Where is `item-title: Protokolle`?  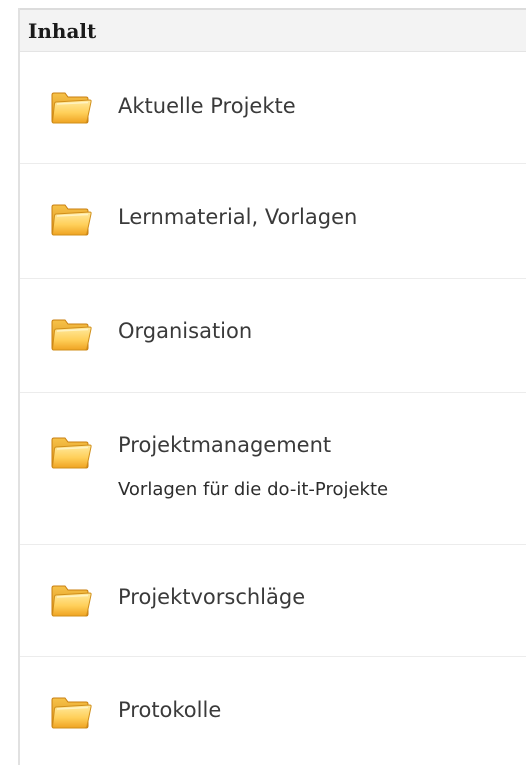
item-title: Protokolle is located at coordinates (169, 710).